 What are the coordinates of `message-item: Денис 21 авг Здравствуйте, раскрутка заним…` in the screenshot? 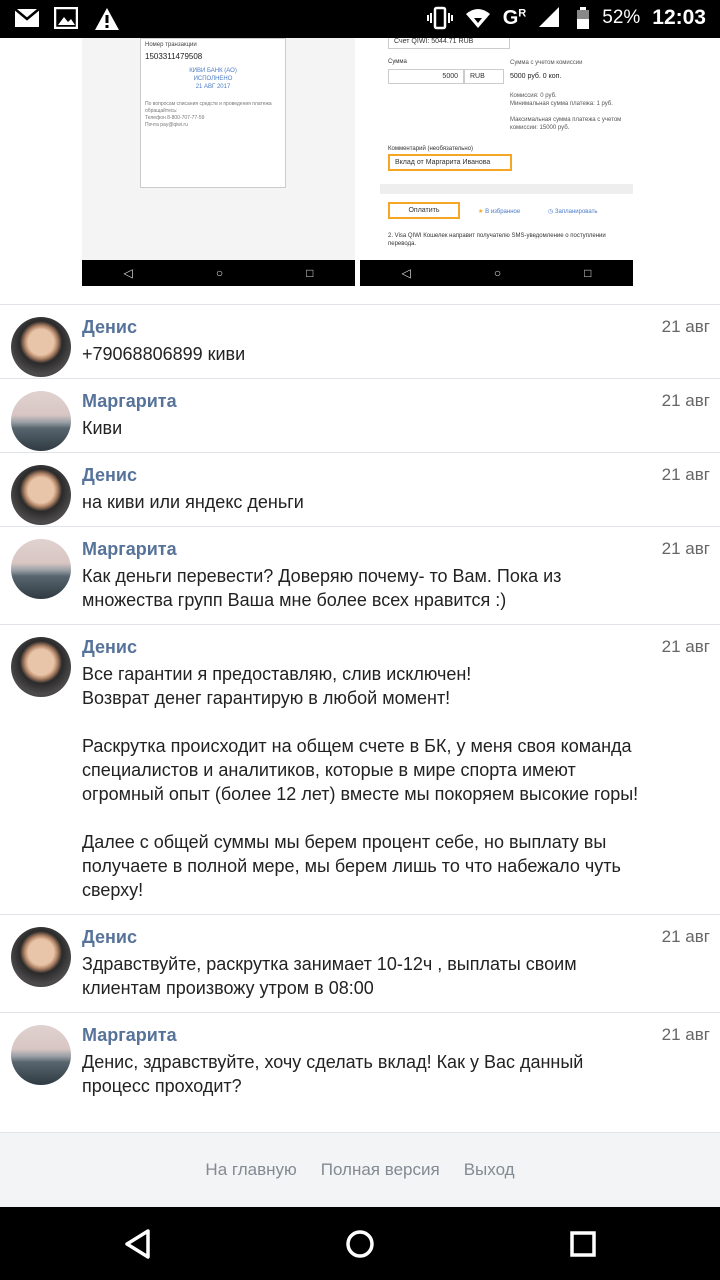 It's located at (360, 963).